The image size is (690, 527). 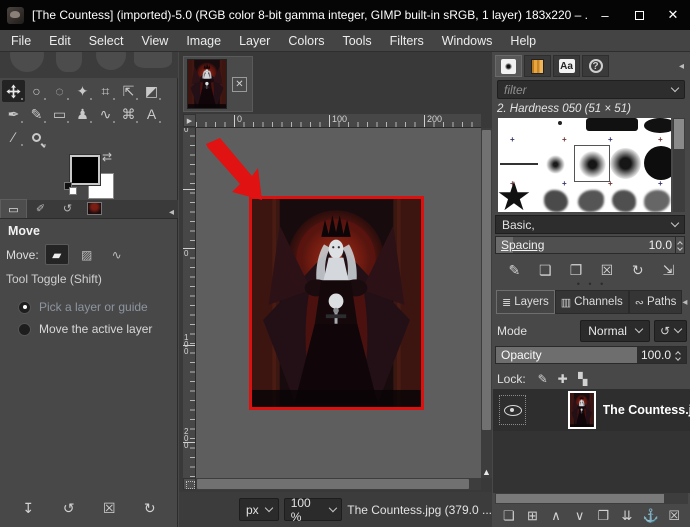 What do you see at coordinates (595, 66) in the screenshot?
I see `tab-help: ?` at bounding box center [595, 66].